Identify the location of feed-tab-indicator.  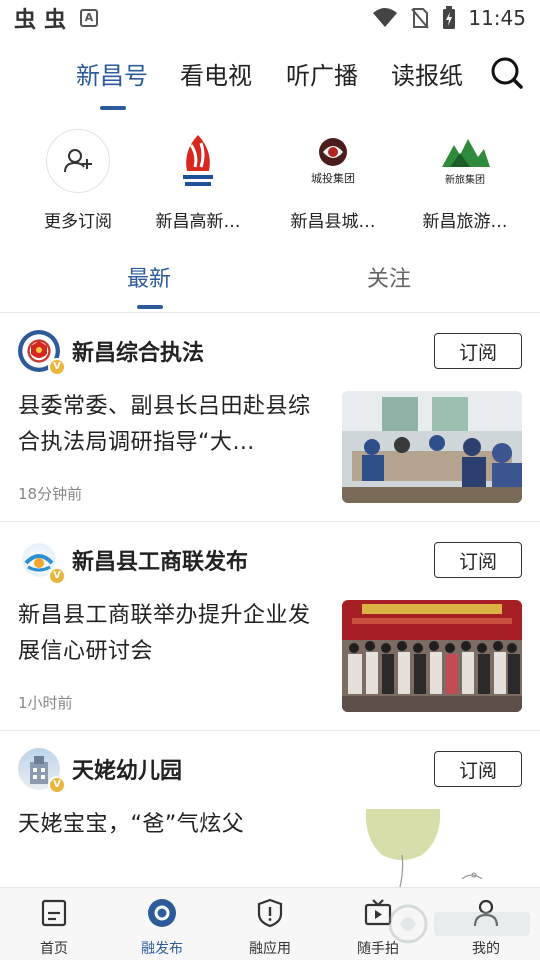
(150, 307).